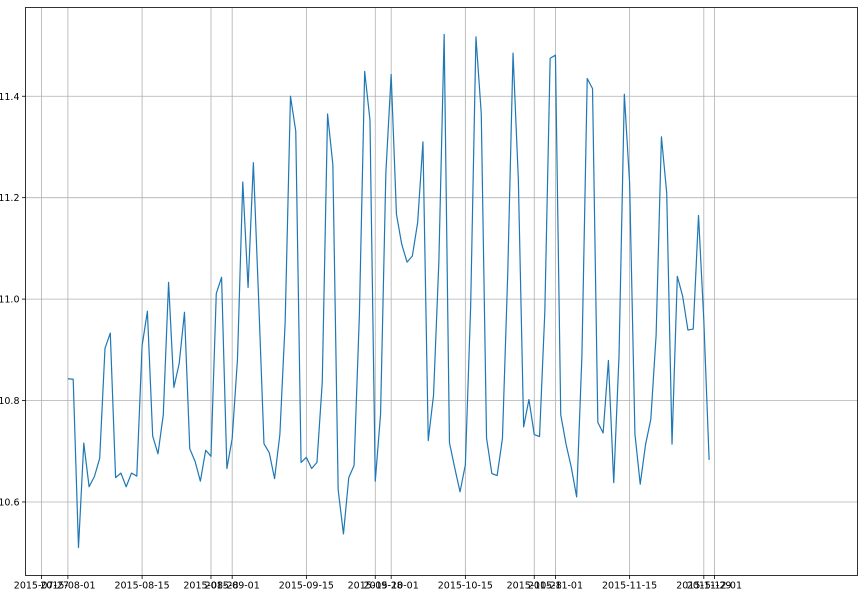 The image size is (865, 601). I want to click on x-tick-label: 2015-10-01, so click(391, 586).